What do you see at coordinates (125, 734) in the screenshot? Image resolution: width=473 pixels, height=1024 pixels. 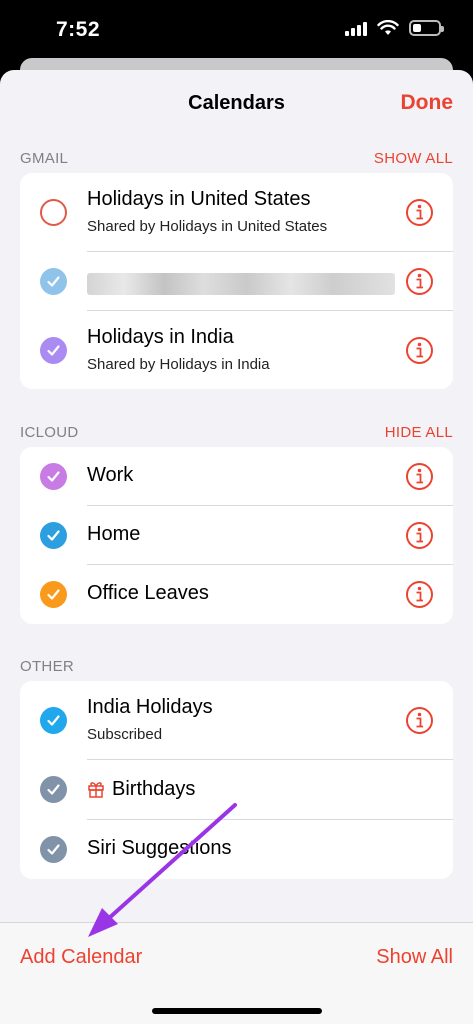 I see `calendar-subtitle: Subscribed` at bounding box center [125, 734].